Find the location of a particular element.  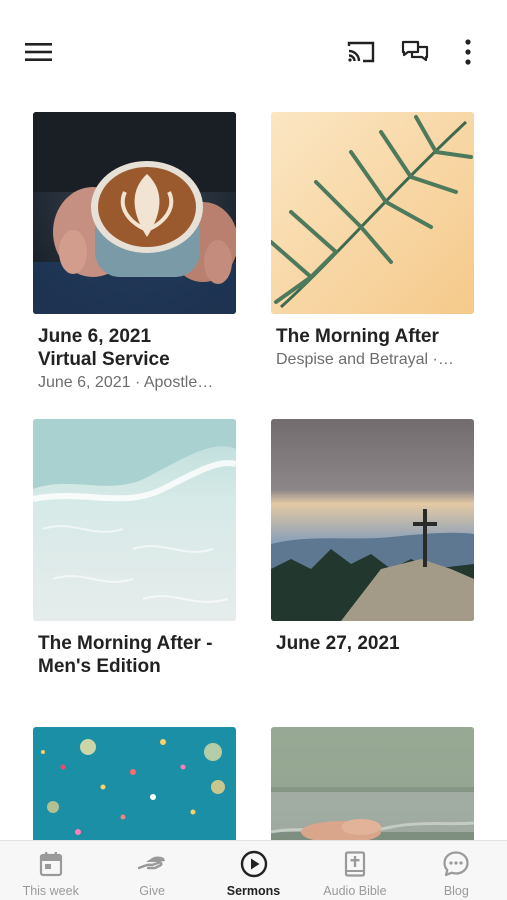

play-circle-icon is located at coordinates (254, 864).